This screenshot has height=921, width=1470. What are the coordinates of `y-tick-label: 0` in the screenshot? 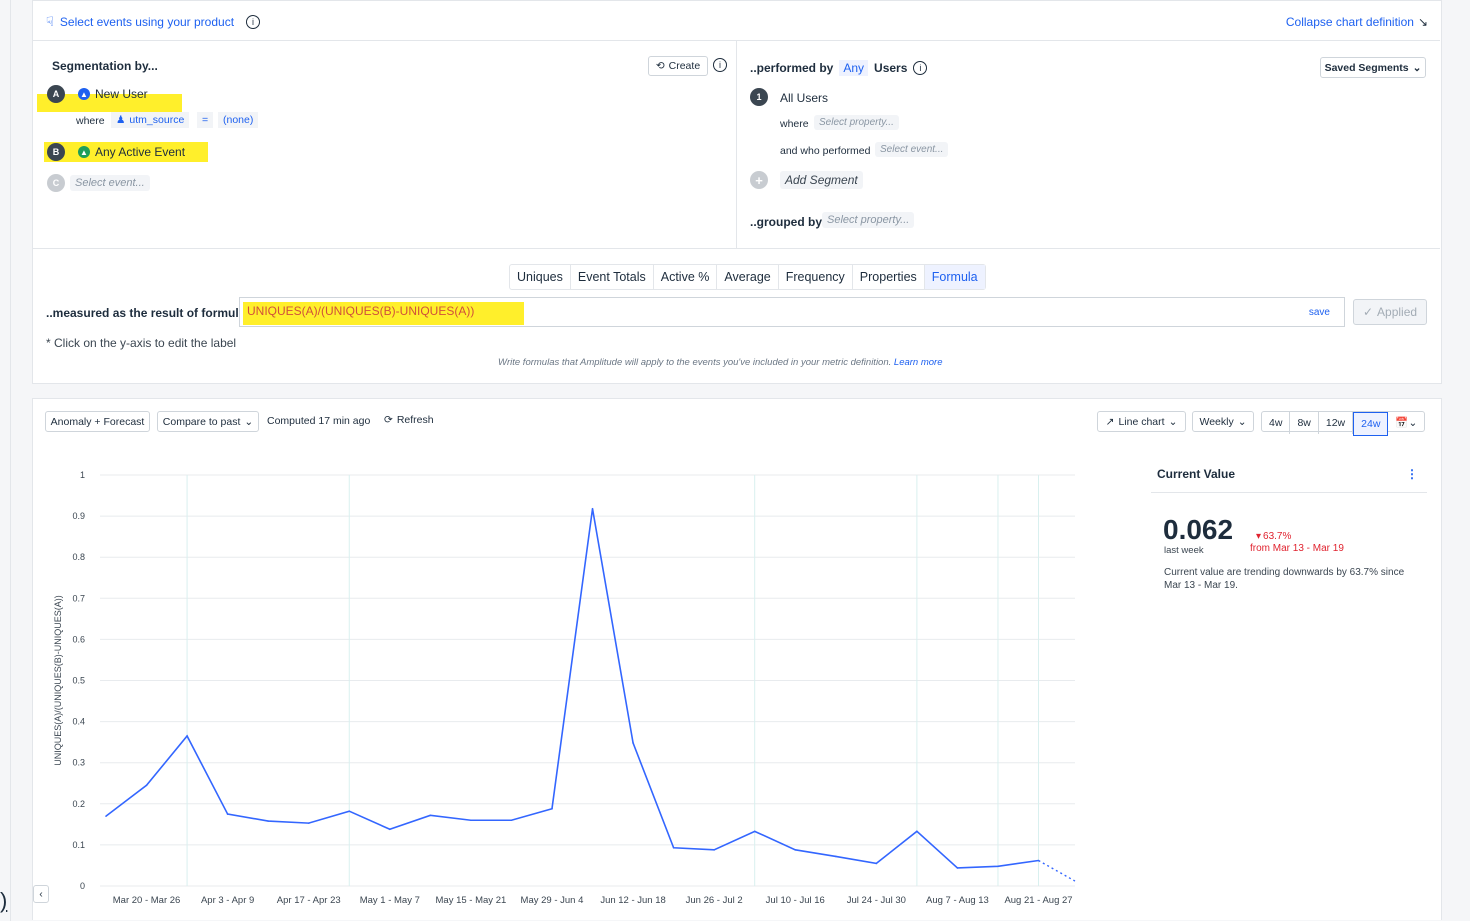 It's located at (82, 886).